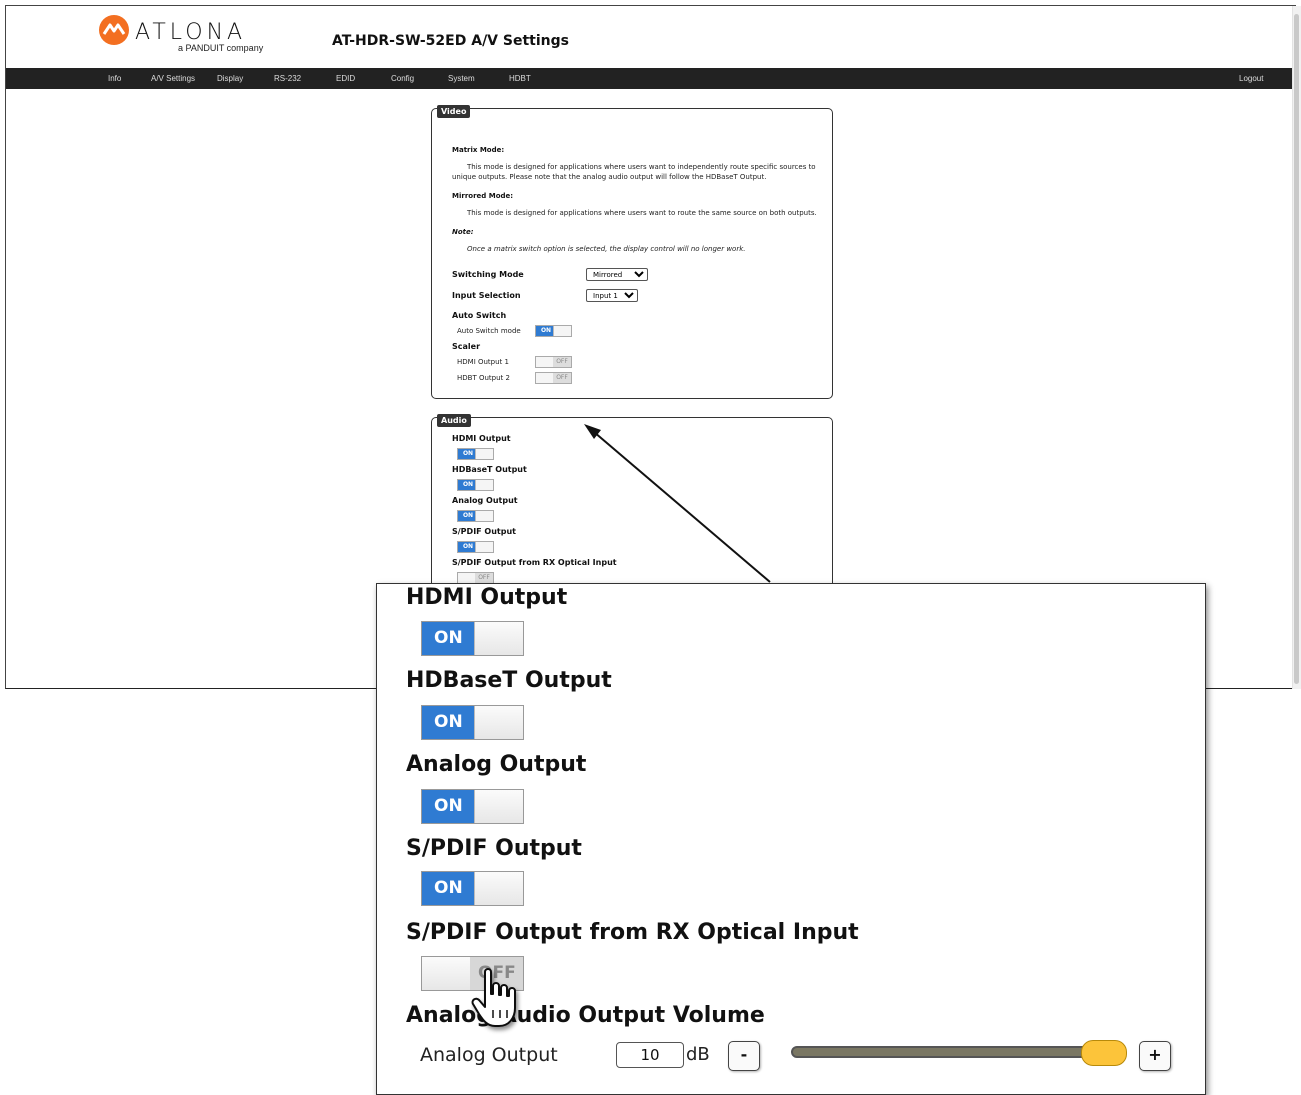  Describe the element at coordinates (485, 500) in the screenshot. I see `audio-analog-output-label: Analog Output` at that location.